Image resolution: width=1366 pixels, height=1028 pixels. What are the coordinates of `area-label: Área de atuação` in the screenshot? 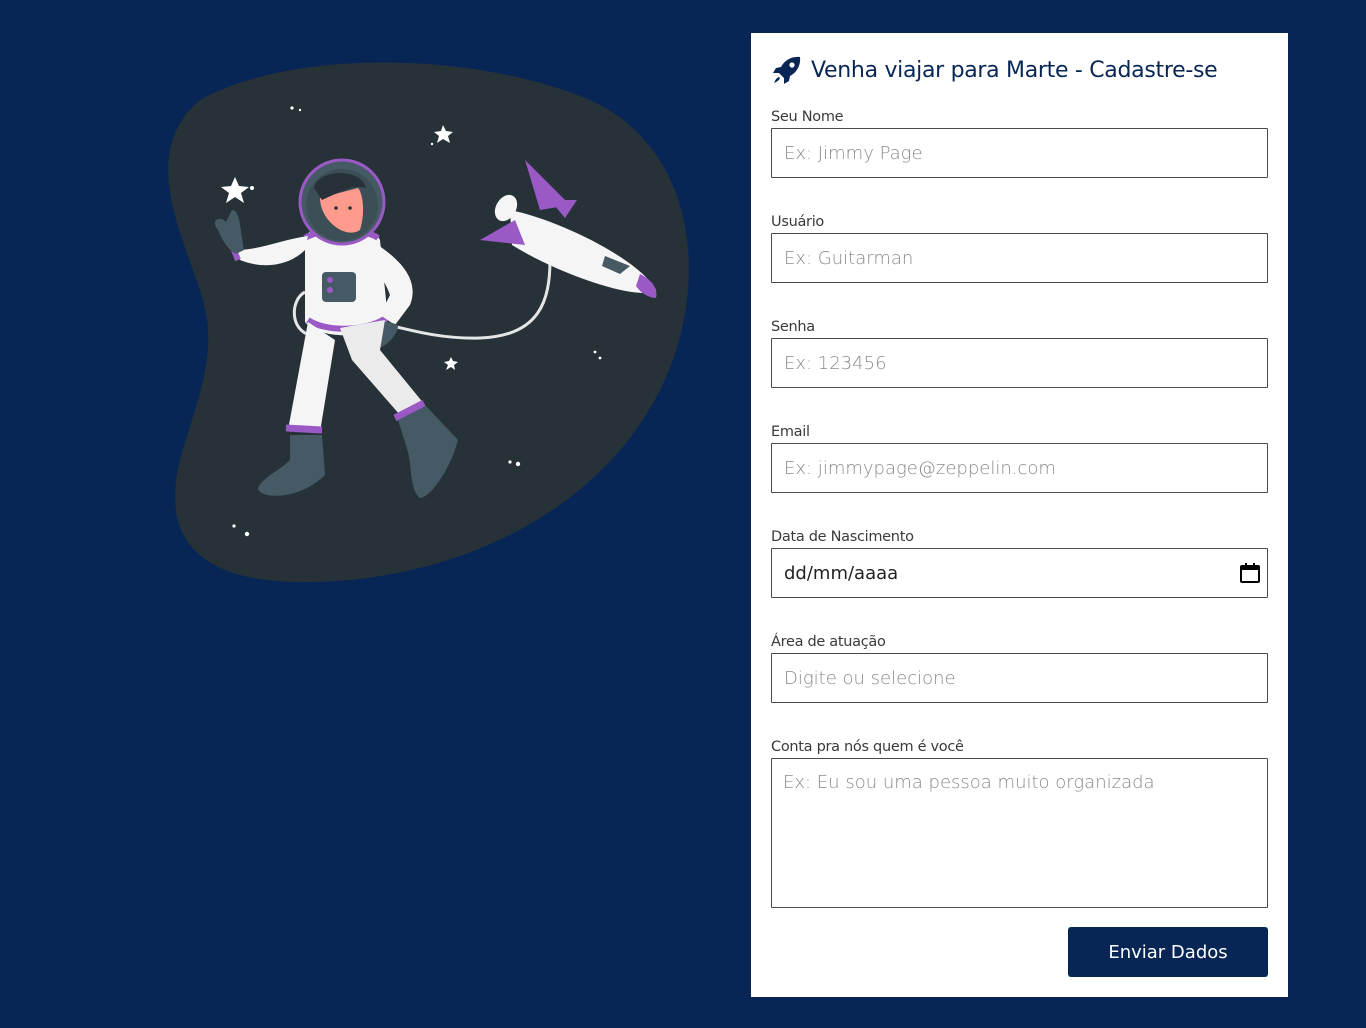 It's located at (828, 642).